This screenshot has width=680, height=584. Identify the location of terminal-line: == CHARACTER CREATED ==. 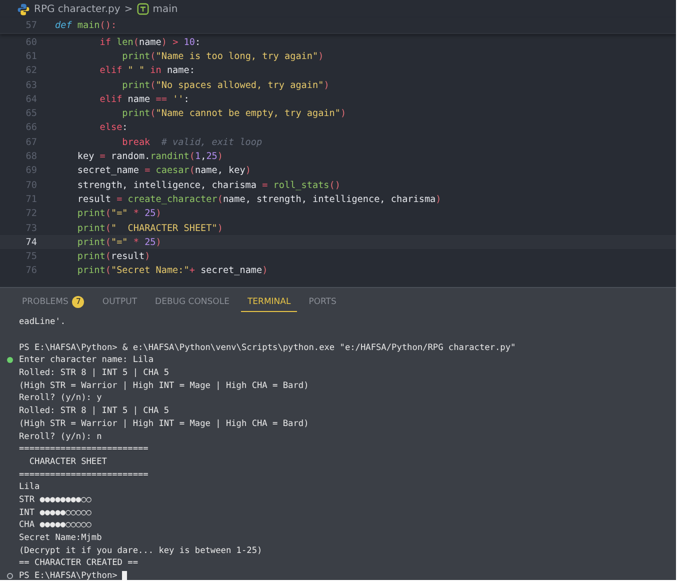
(78, 563).